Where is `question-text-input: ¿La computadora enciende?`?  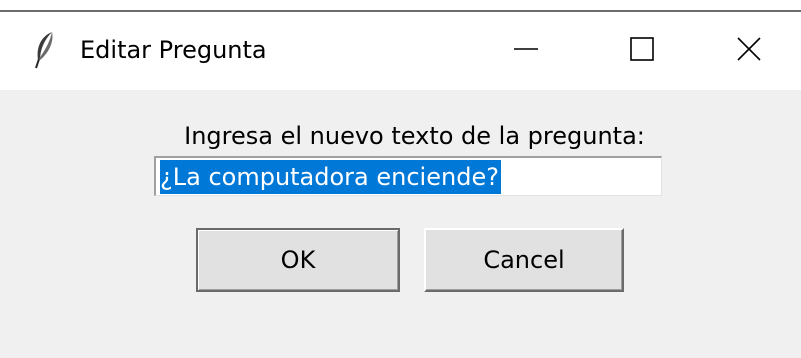
question-text-input: ¿La computadora enciende? is located at coordinates (408, 176).